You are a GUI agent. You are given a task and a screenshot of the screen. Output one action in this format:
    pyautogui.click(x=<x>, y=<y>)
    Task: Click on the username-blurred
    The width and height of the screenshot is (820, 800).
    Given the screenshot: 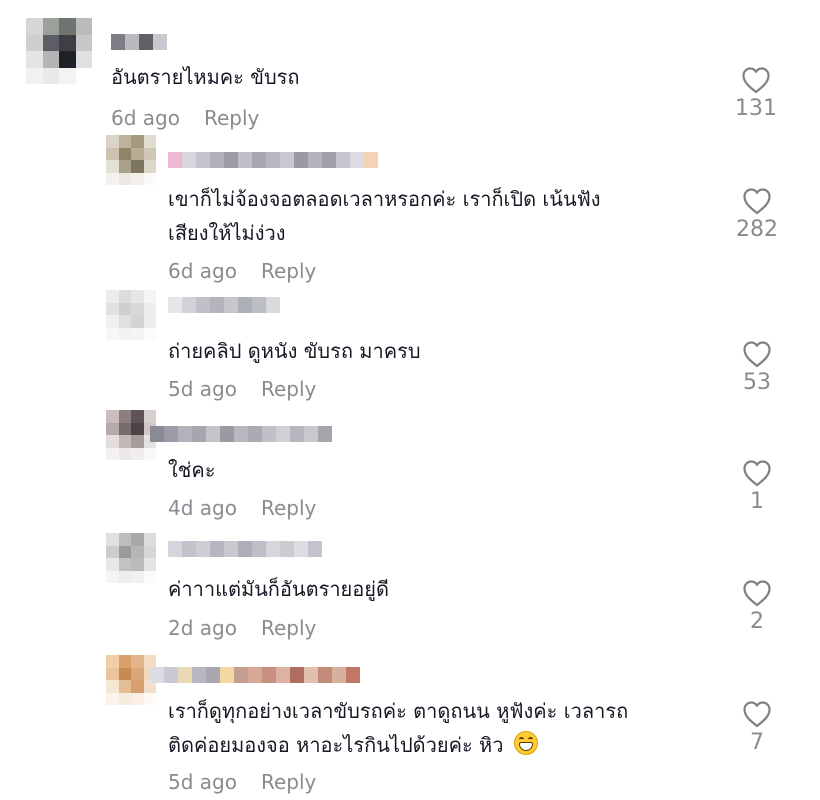 What is the action you would take?
    pyautogui.click(x=255, y=675)
    